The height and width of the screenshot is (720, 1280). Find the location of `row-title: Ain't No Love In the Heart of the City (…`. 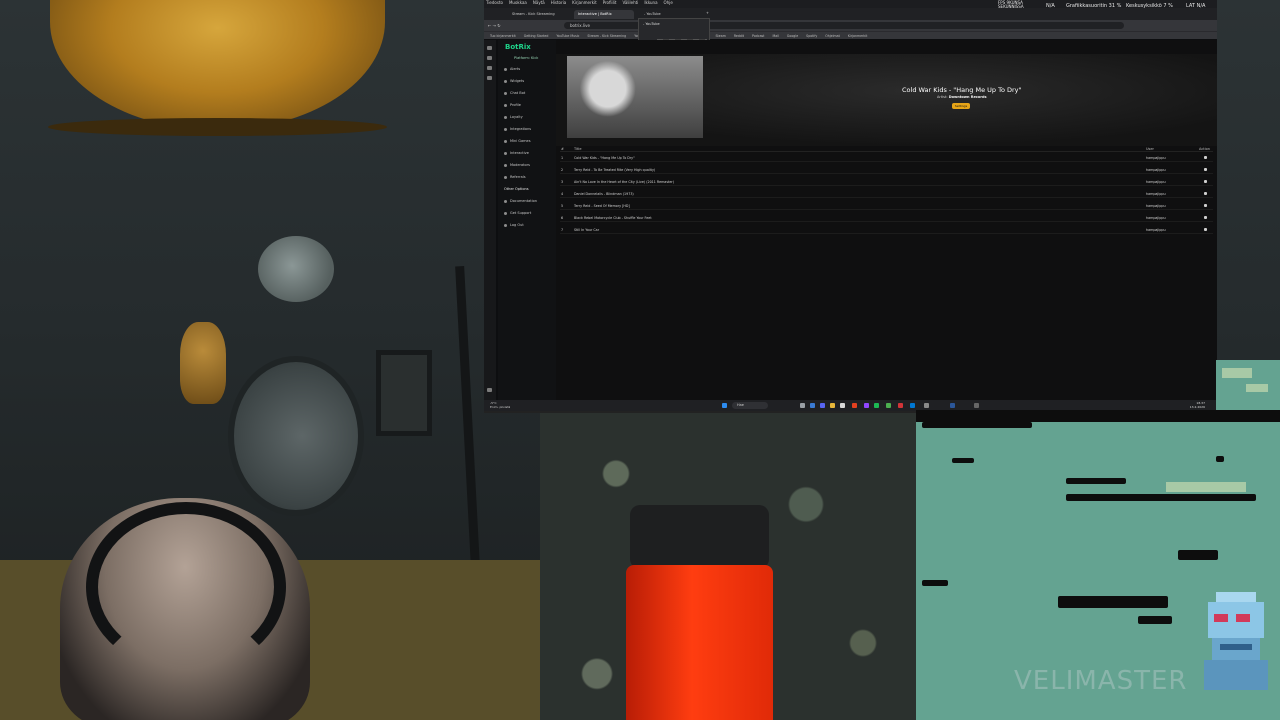

row-title: Ain't No Love In the Heart of the City (… is located at coordinates (624, 182).